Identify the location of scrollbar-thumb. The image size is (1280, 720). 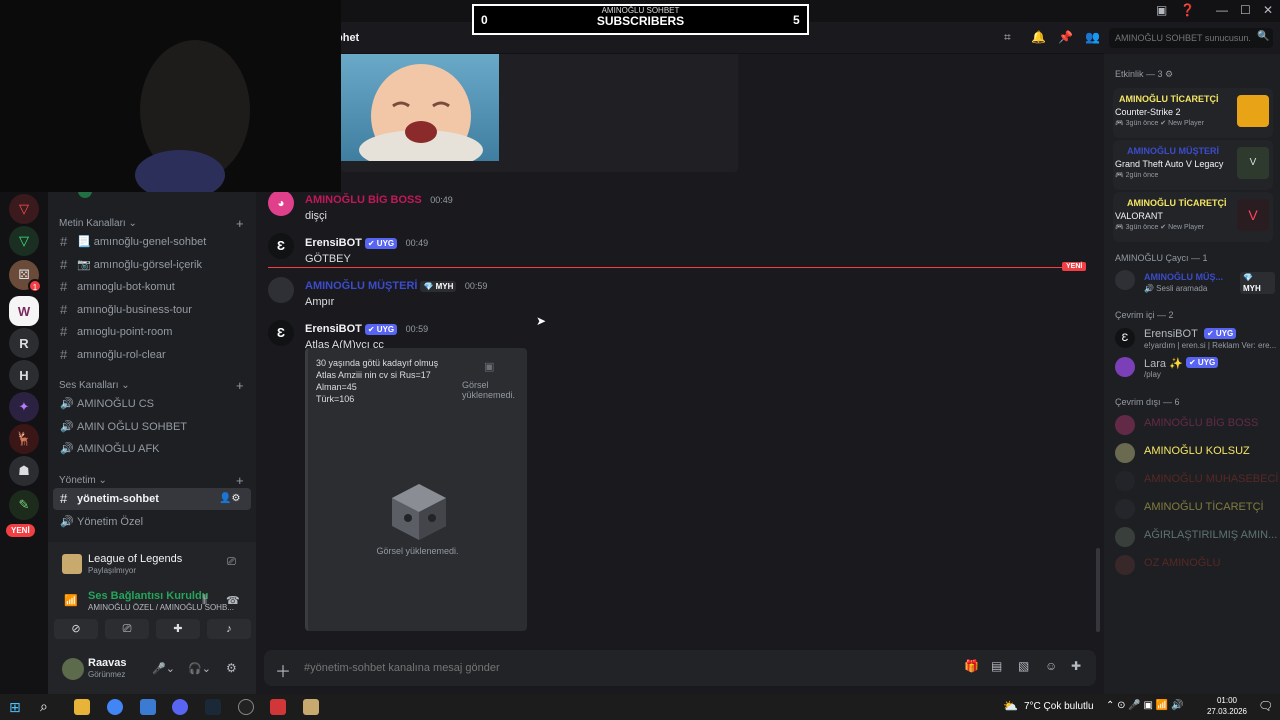
(1098, 590).